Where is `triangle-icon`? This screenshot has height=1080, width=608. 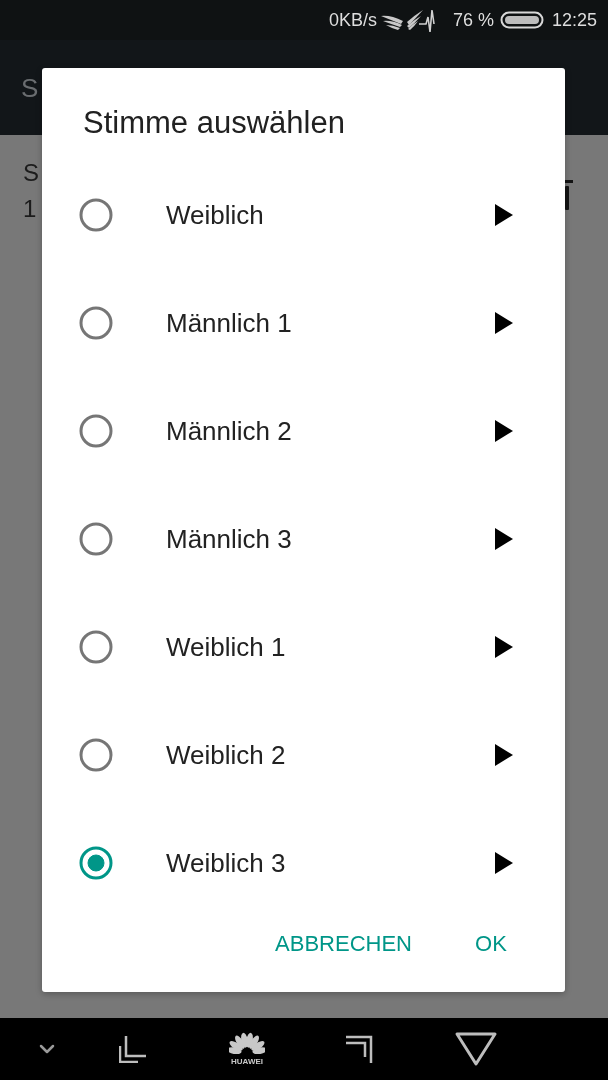 triangle-icon is located at coordinates (476, 1049).